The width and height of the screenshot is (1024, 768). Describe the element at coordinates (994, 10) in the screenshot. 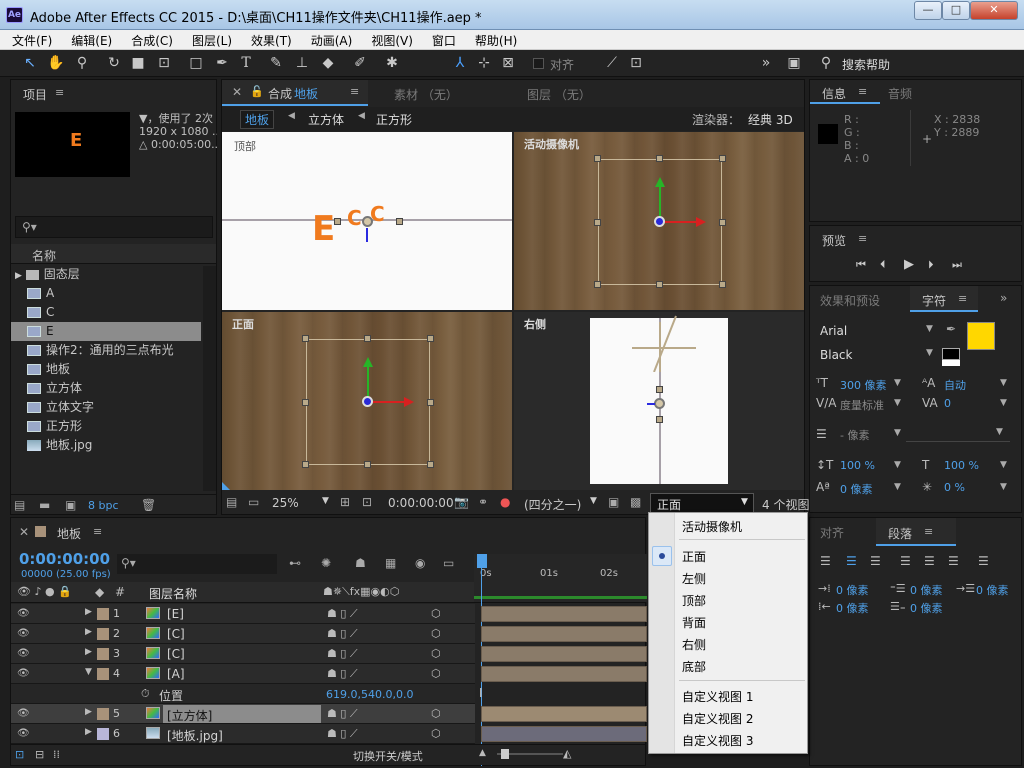

I see `close-button: ✕` at that location.